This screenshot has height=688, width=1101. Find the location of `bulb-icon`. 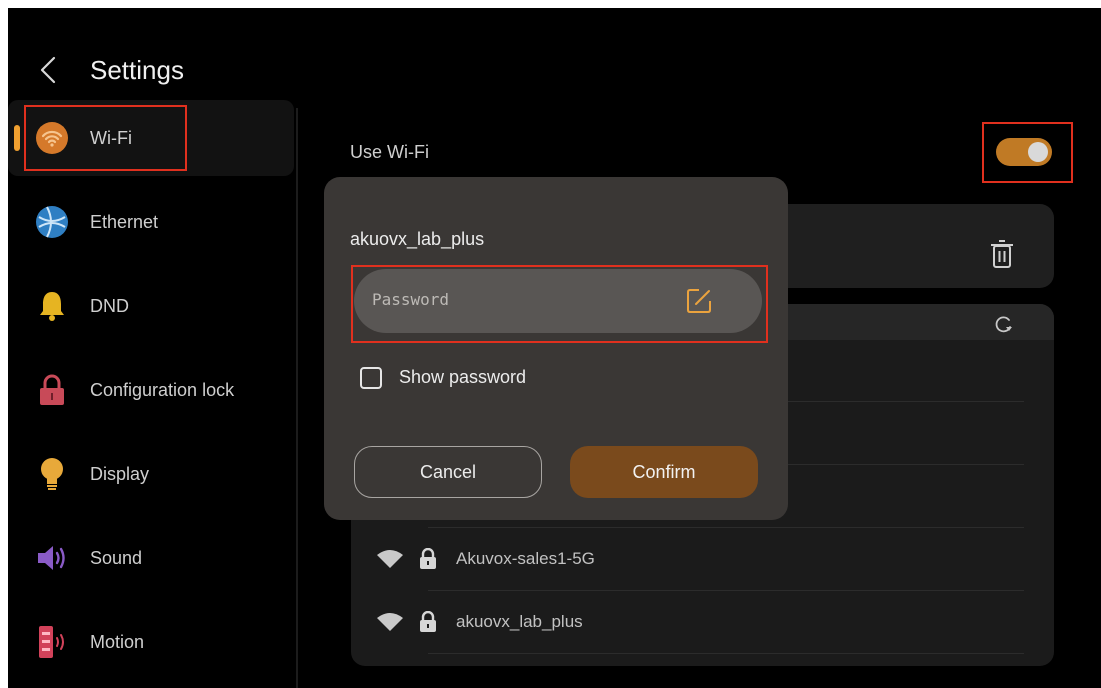

bulb-icon is located at coordinates (52, 474).